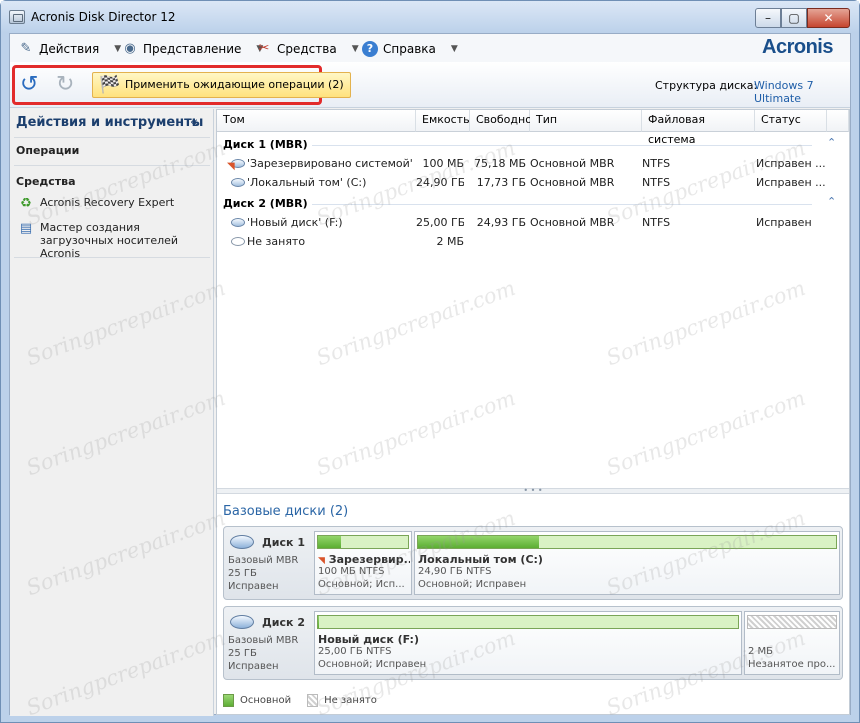 Image resolution: width=860 pixels, height=723 pixels. I want to click on table-row: Не занято 2 МБ, so click(533, 241).